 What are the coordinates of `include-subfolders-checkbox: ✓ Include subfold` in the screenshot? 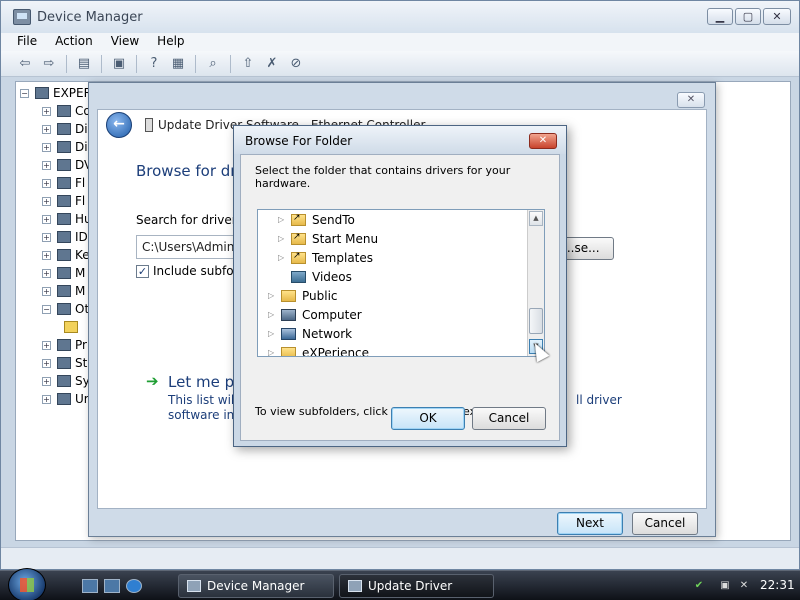 It's located at (190, 271).